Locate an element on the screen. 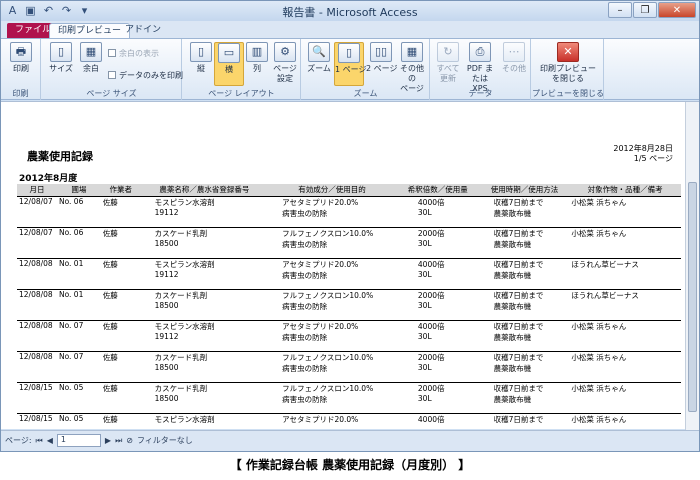 This screenshot has height=480, width=700. filter-status: フィルターなし is located at coordinates (165, 440).